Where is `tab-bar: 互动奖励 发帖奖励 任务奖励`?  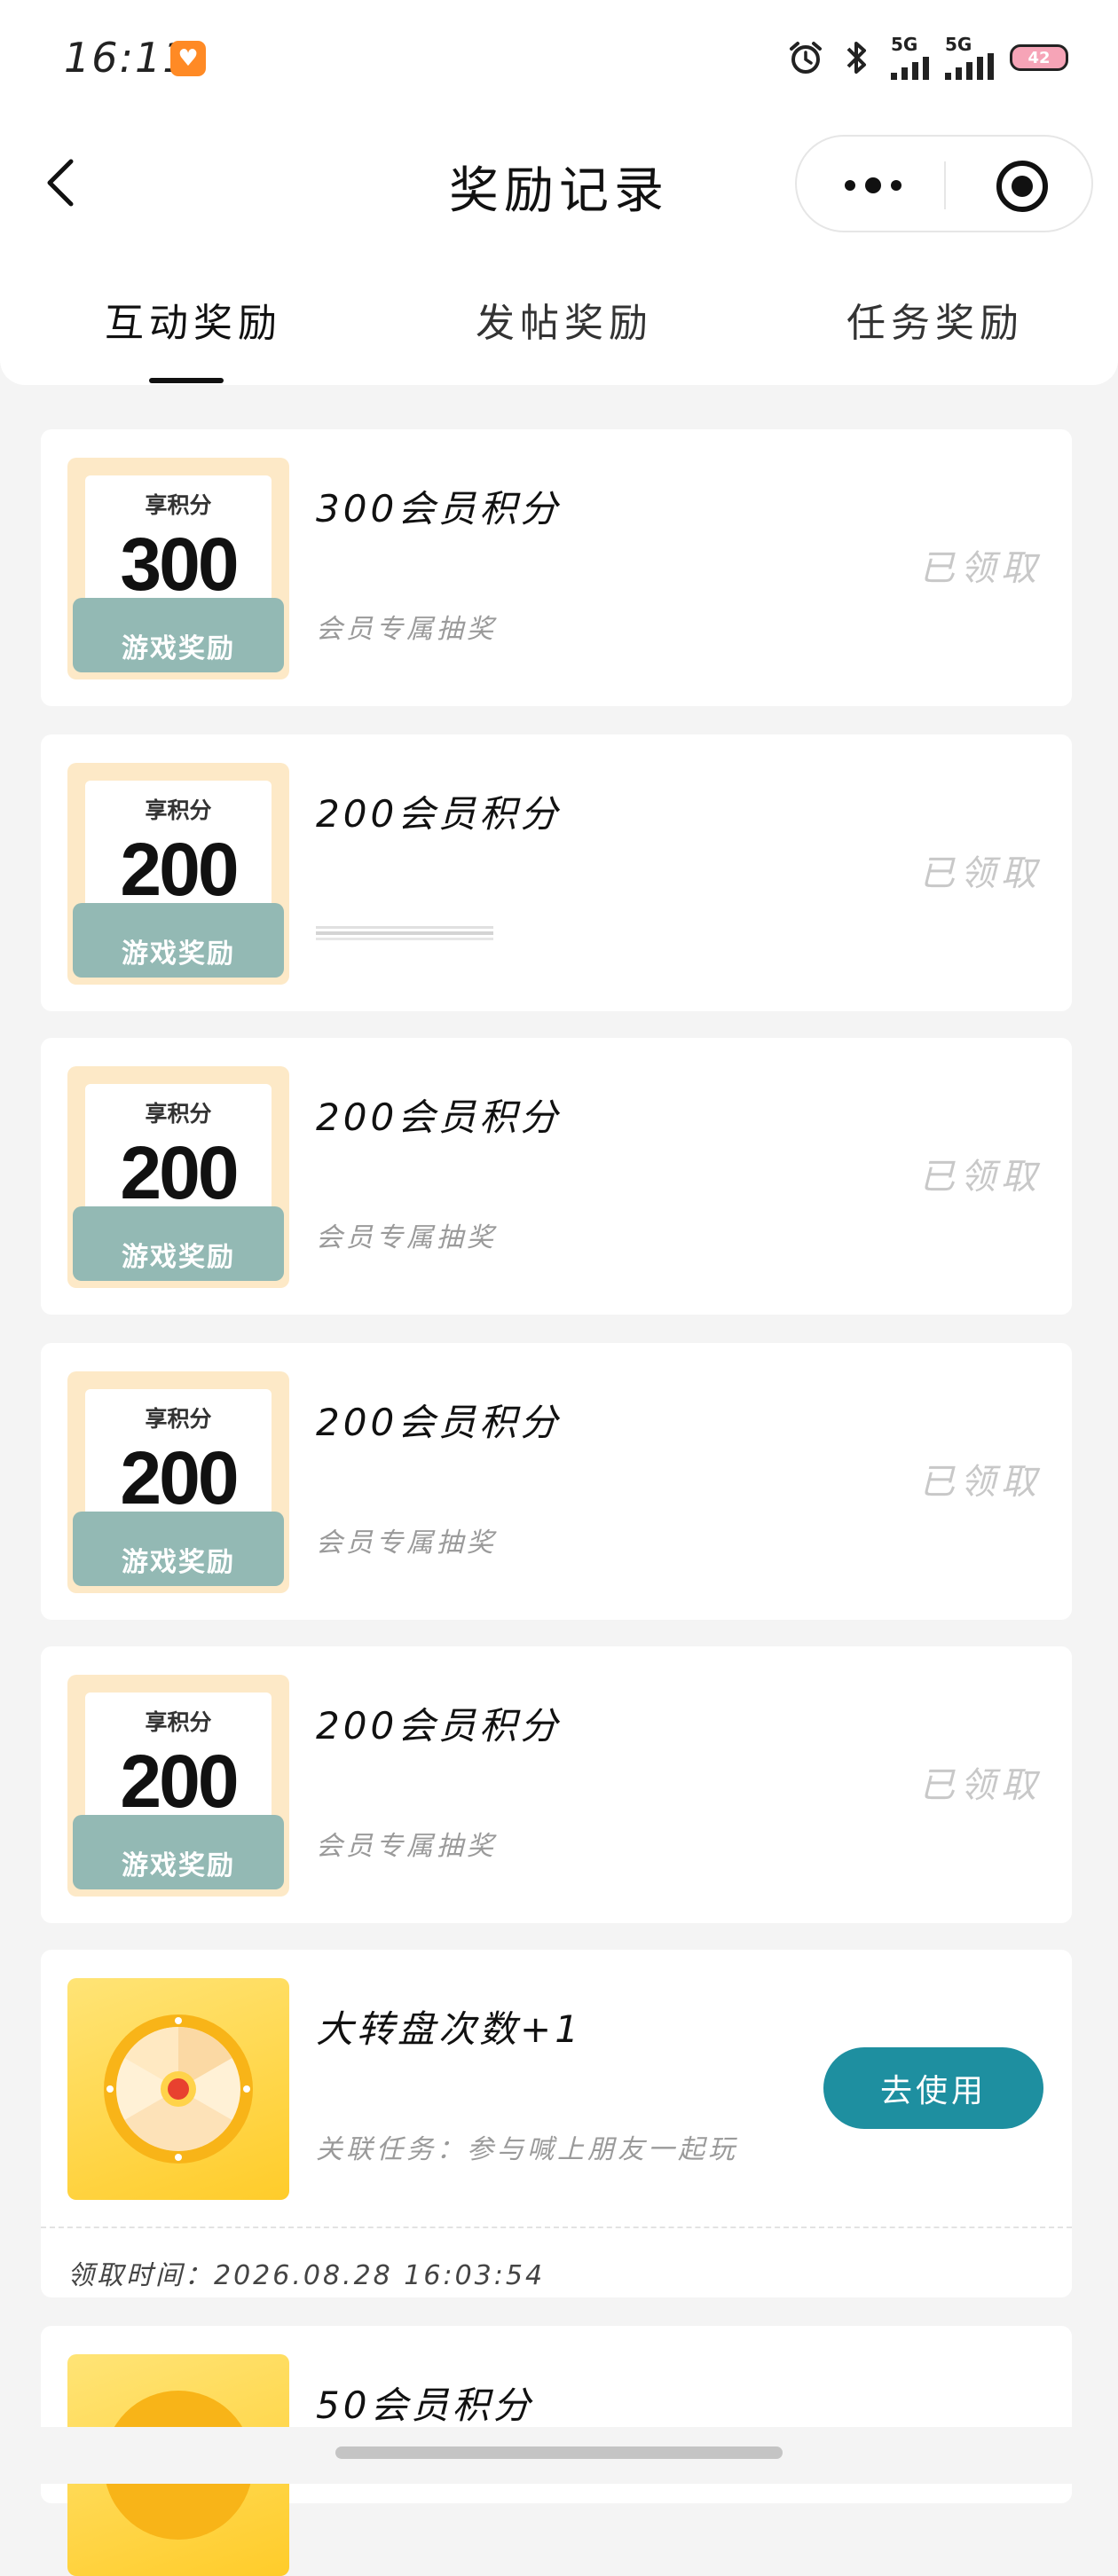
tab-bar: 互动奖励 发帖奖励 任务奖励 is located at coordinates (559, 330).